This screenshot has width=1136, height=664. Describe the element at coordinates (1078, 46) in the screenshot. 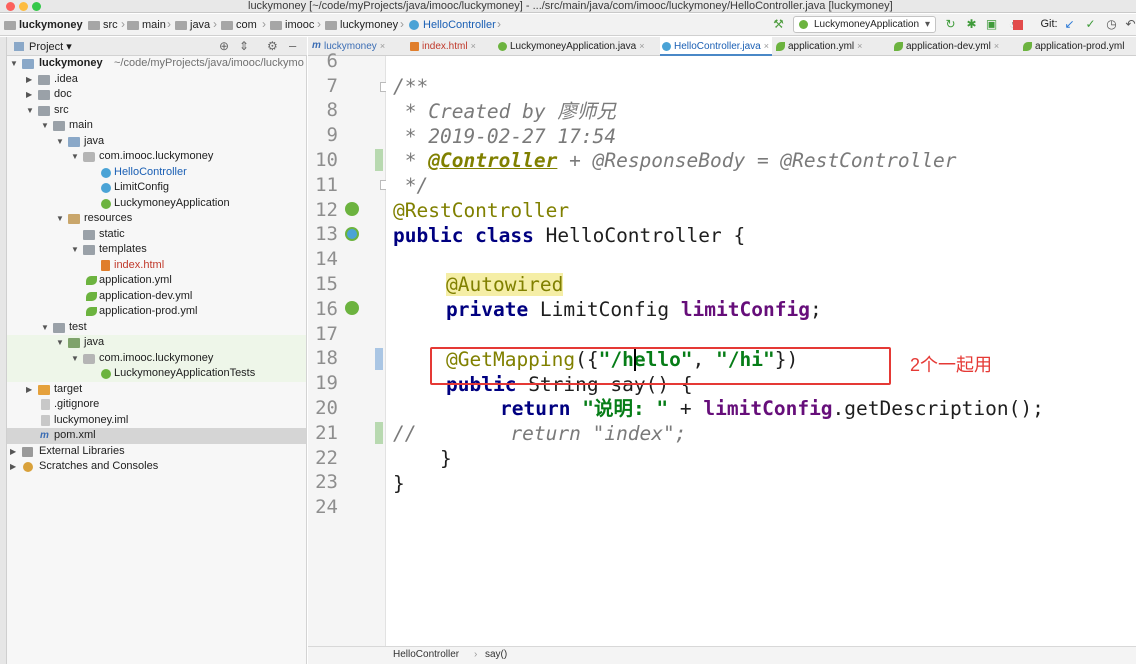

I see `tab-application-prod-yml: application-prod.yml` at that location.